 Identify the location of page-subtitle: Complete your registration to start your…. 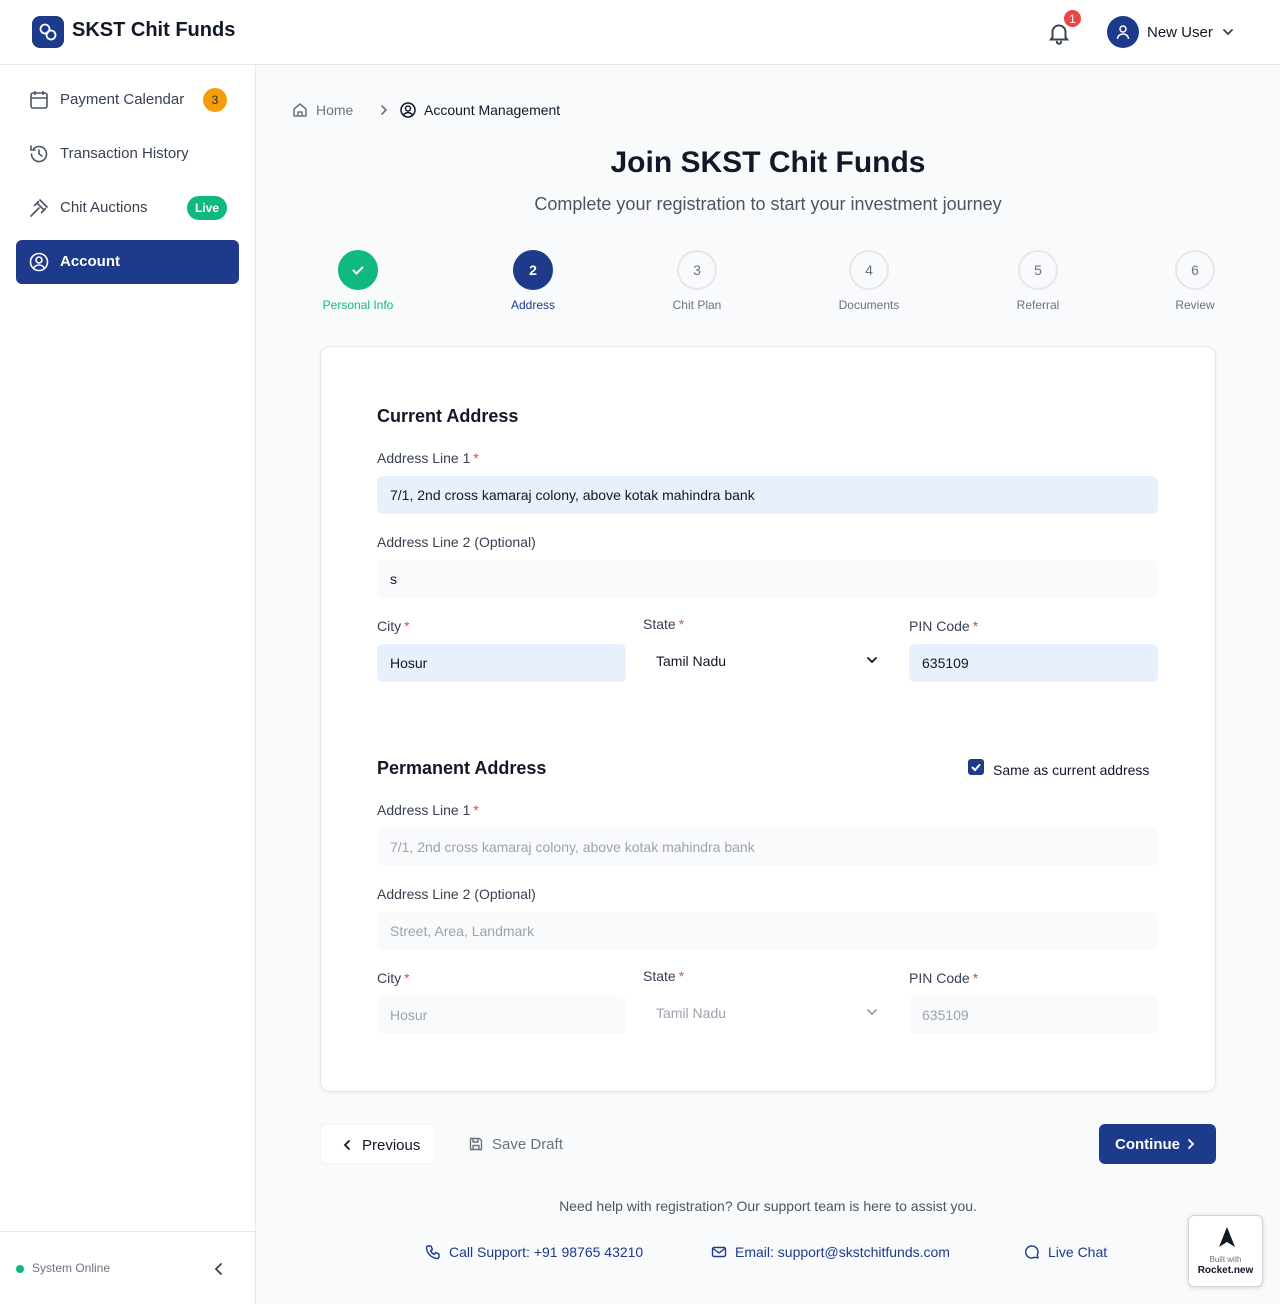
(768, 204).